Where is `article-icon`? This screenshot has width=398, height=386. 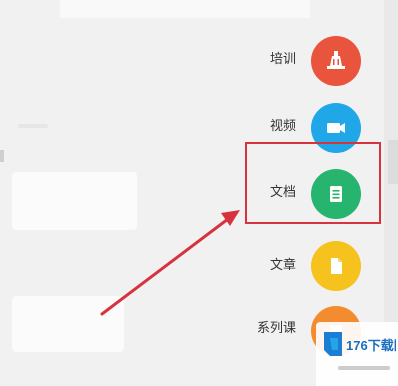
article-icon is located at coordinates (336, 266).